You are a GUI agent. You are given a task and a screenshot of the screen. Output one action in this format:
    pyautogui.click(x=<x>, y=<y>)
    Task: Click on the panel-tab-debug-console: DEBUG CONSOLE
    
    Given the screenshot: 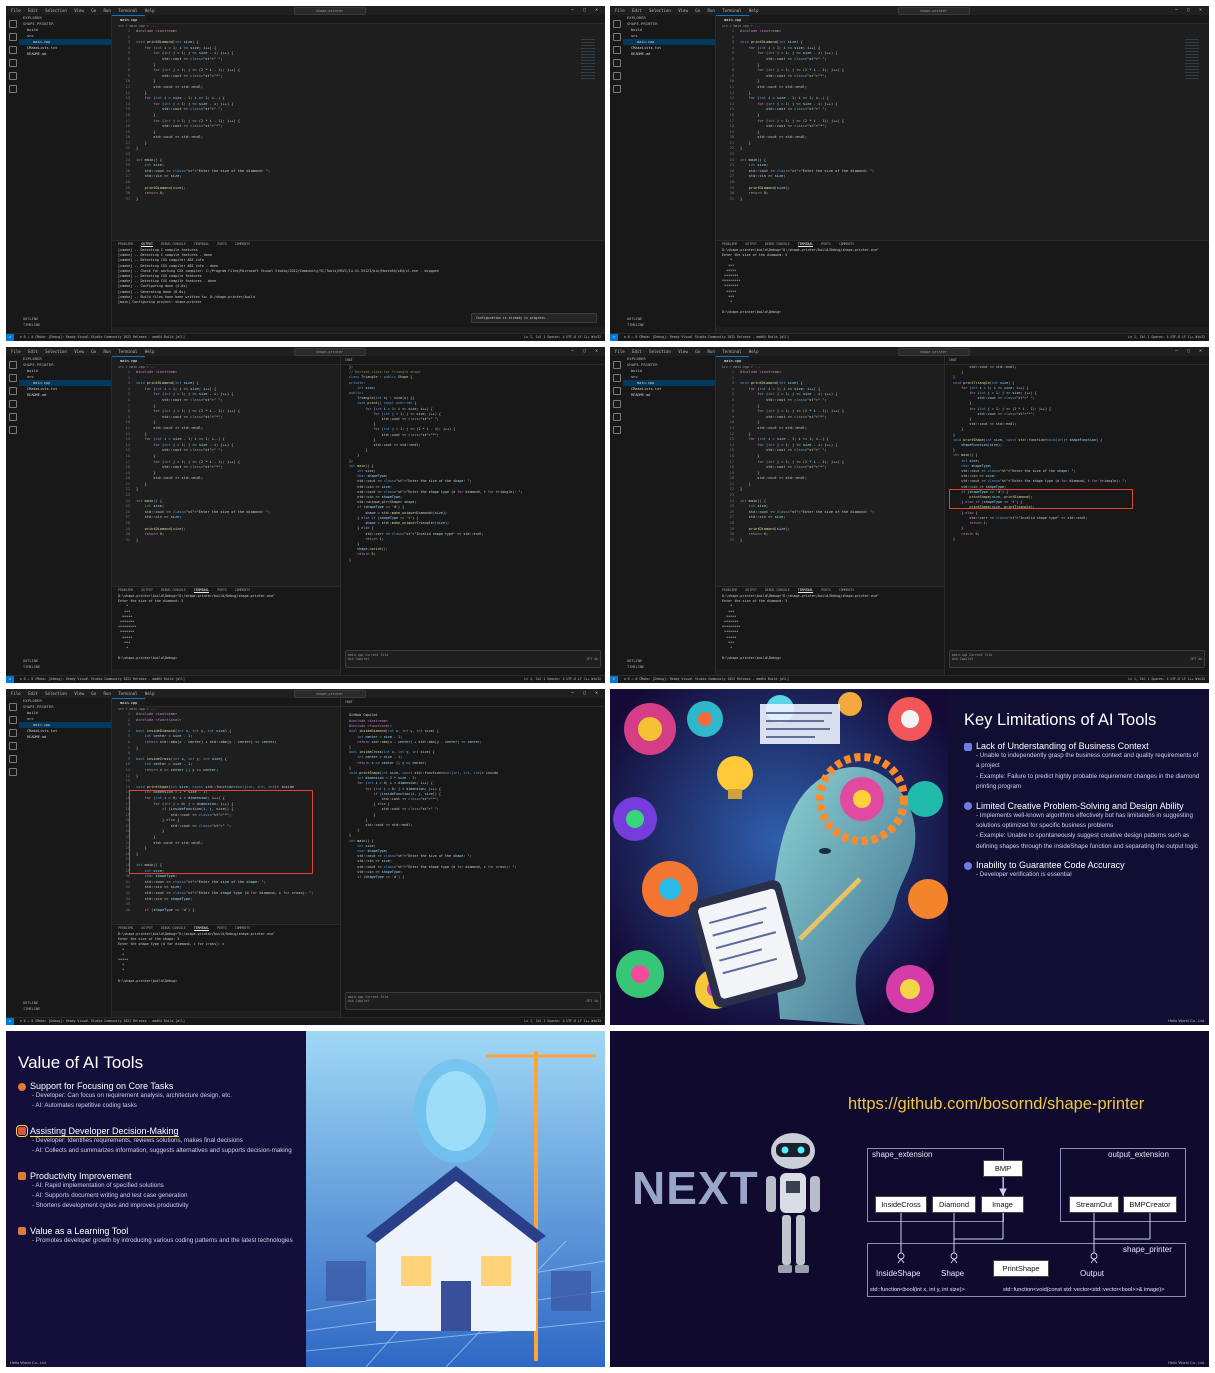 What is the action you would take?
    pyautogui.click(x=173, y=590)
    